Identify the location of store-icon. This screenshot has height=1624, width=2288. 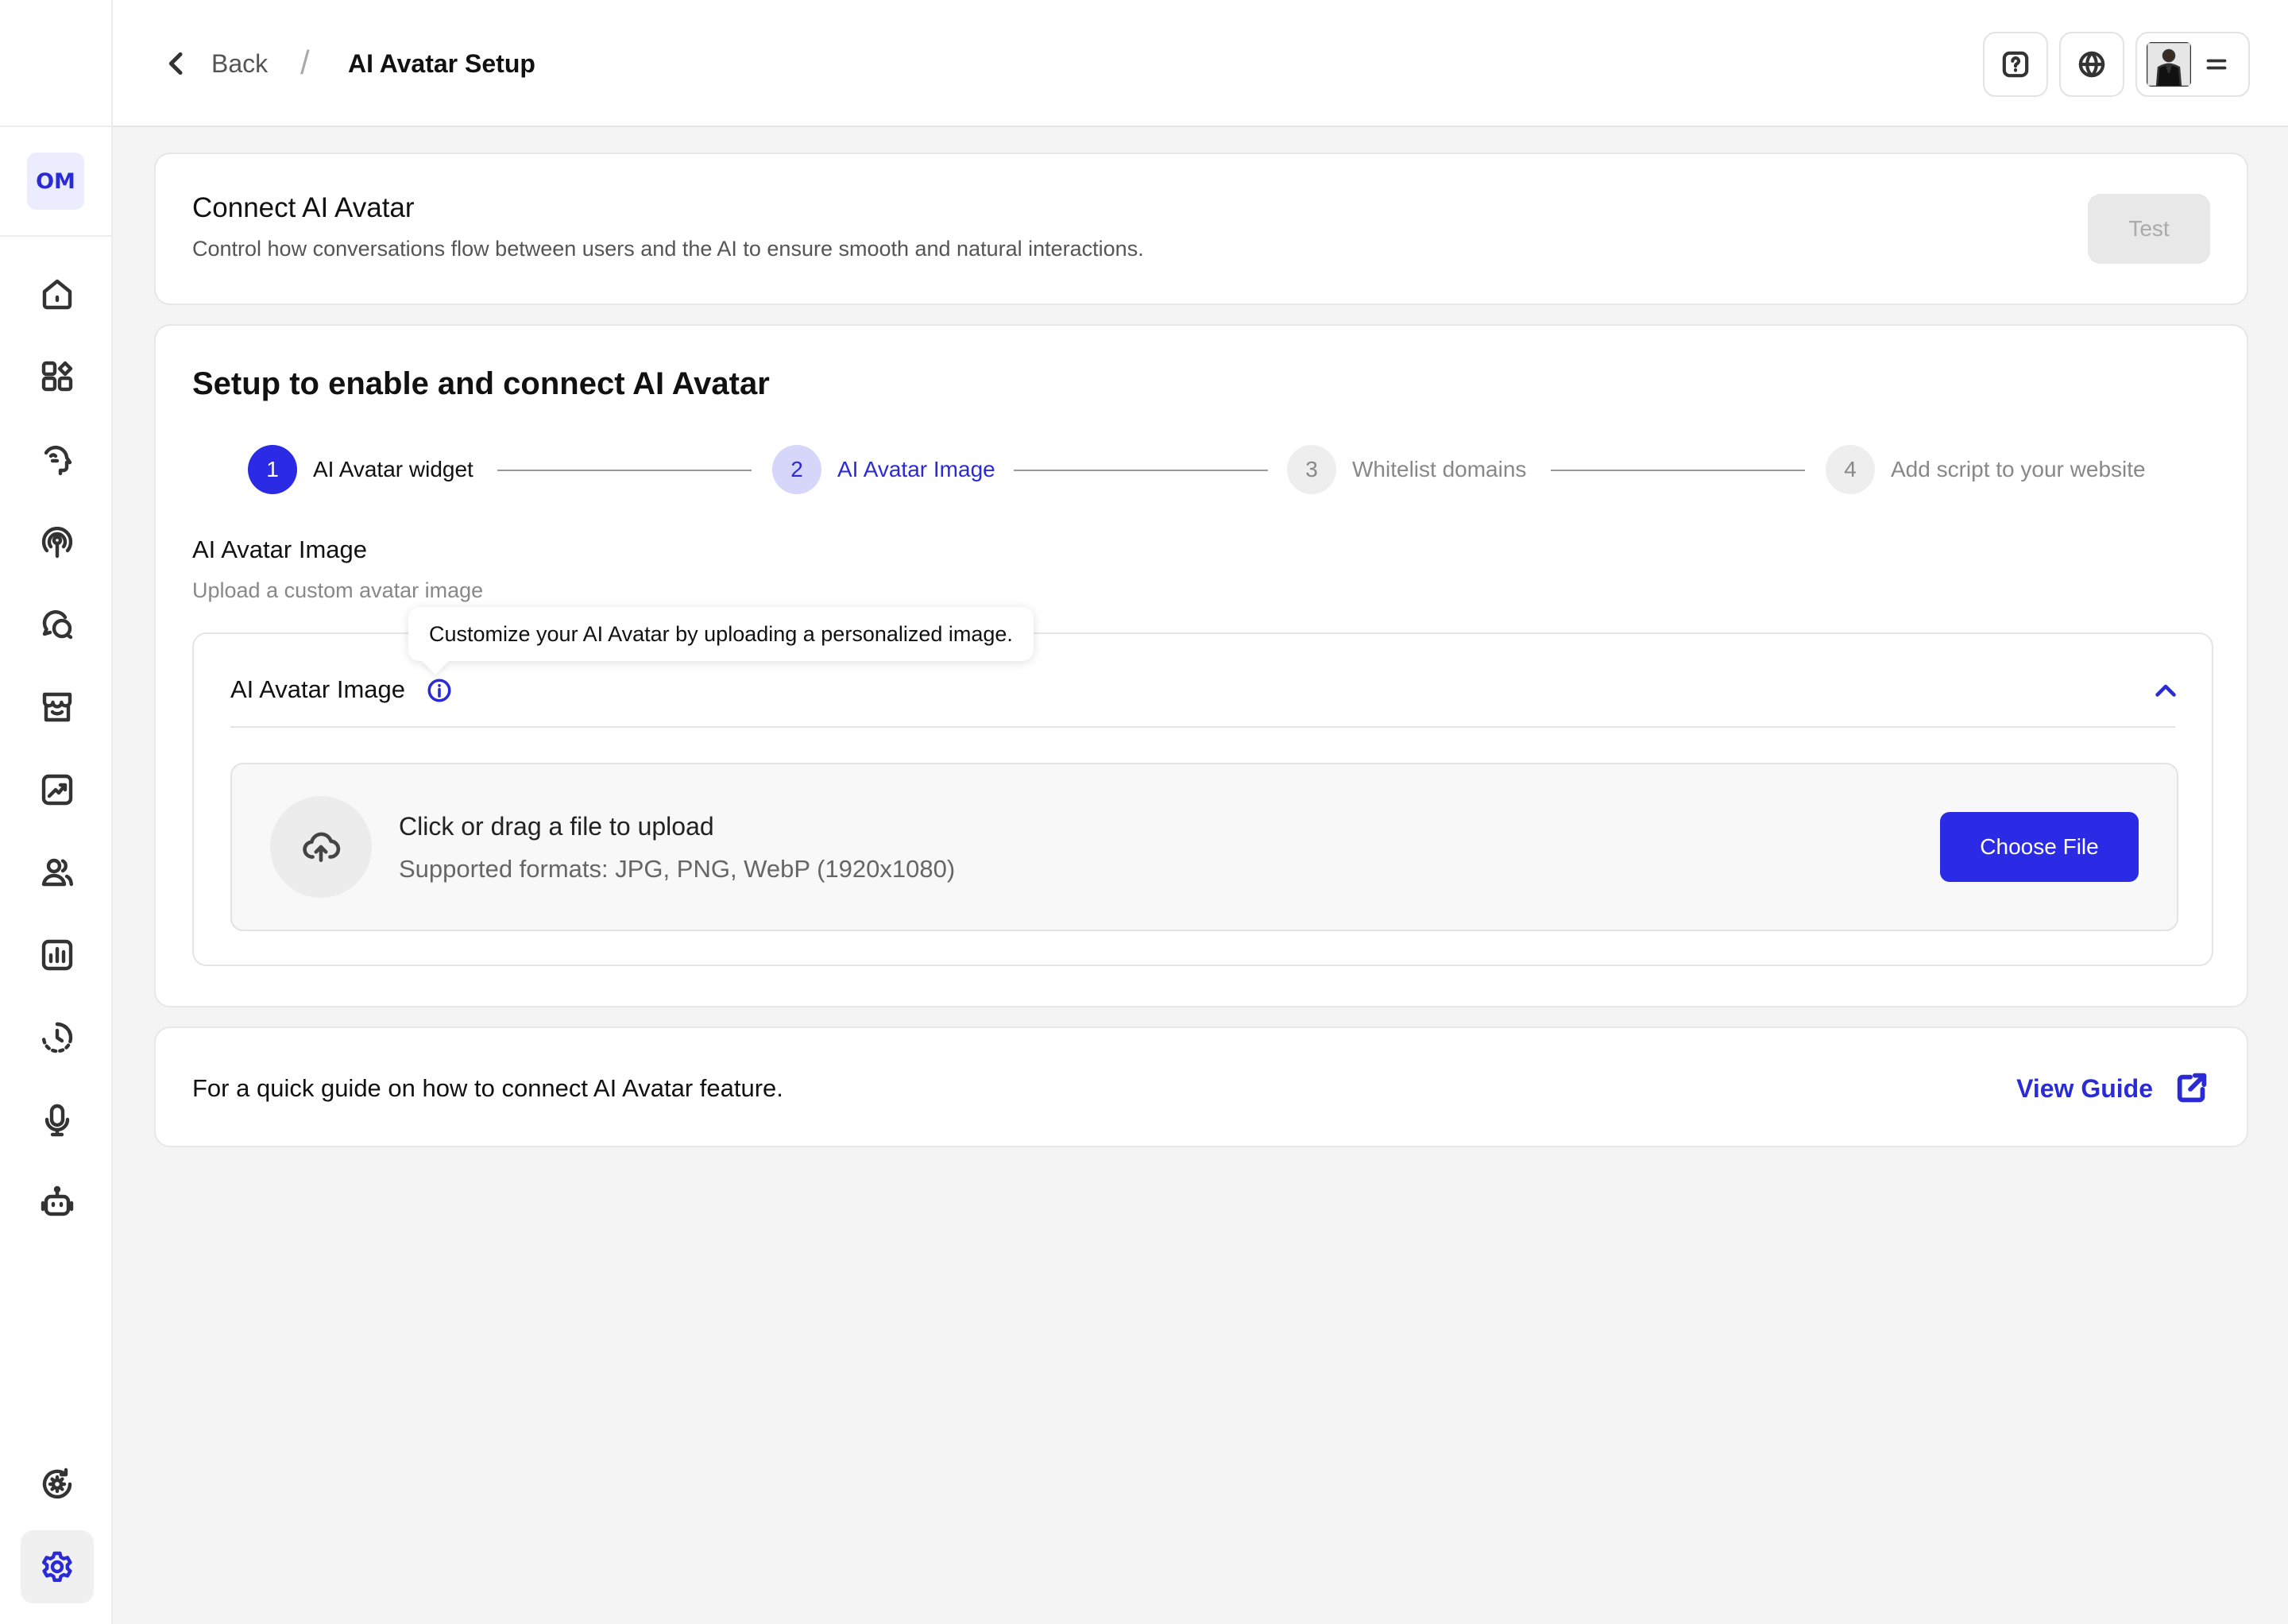
(57, 707).